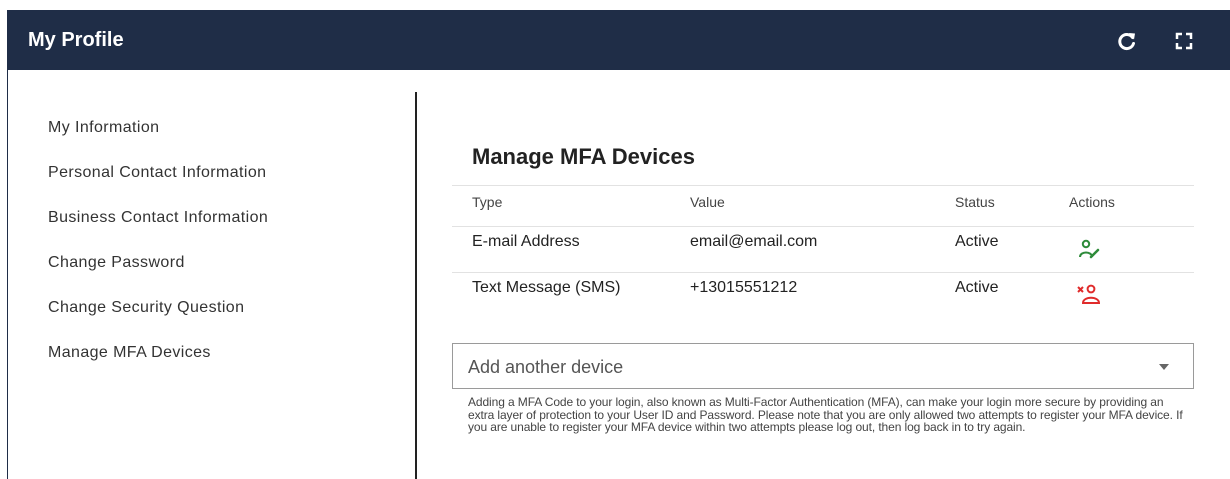  Describe the element at coordinates (546, 367) in the screenshot. I see `add-device-placeholder: Add another device` at that location.